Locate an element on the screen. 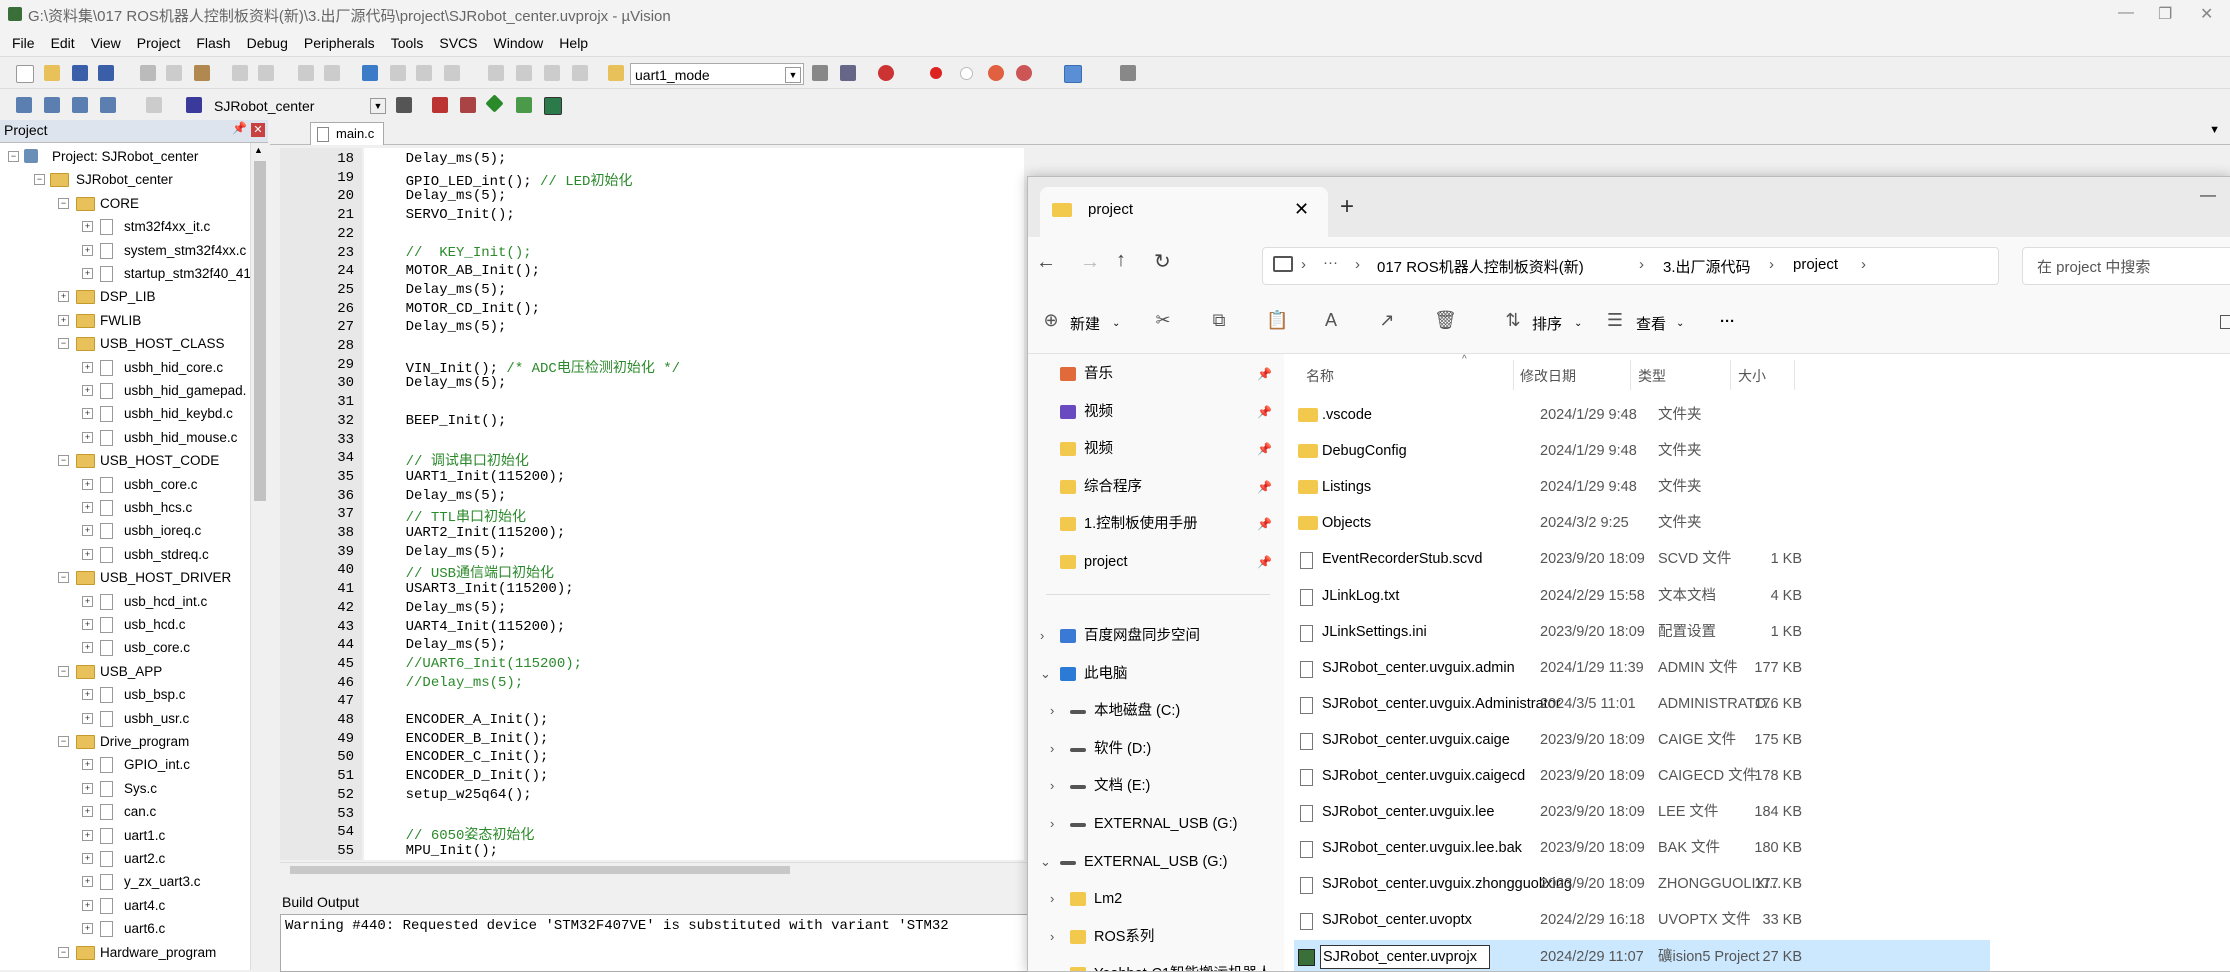 This screenshot has width=2230, height=972. menu-view: View is located at coordinates (106, 43).